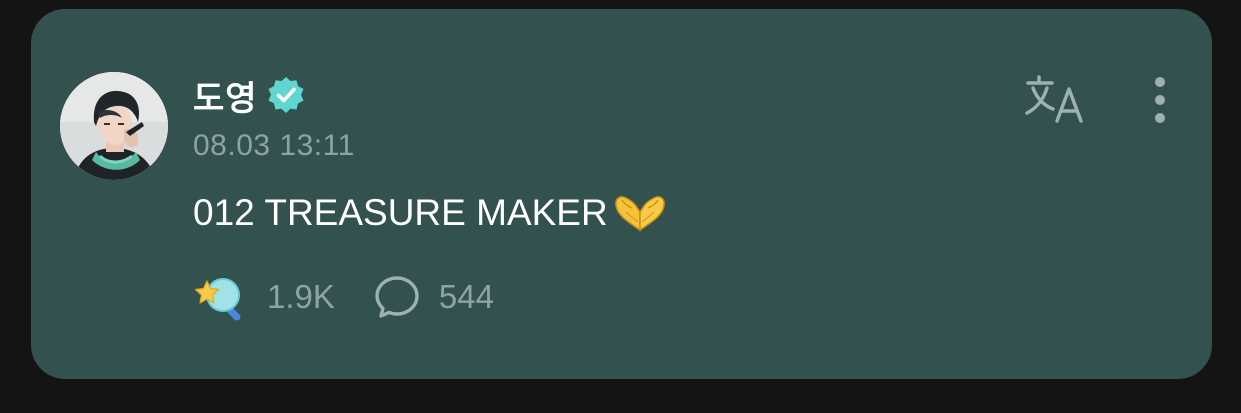 This screenshot has height=413, width=1241. I want to click on reaction-count: 1.9K, so click(301, 296).